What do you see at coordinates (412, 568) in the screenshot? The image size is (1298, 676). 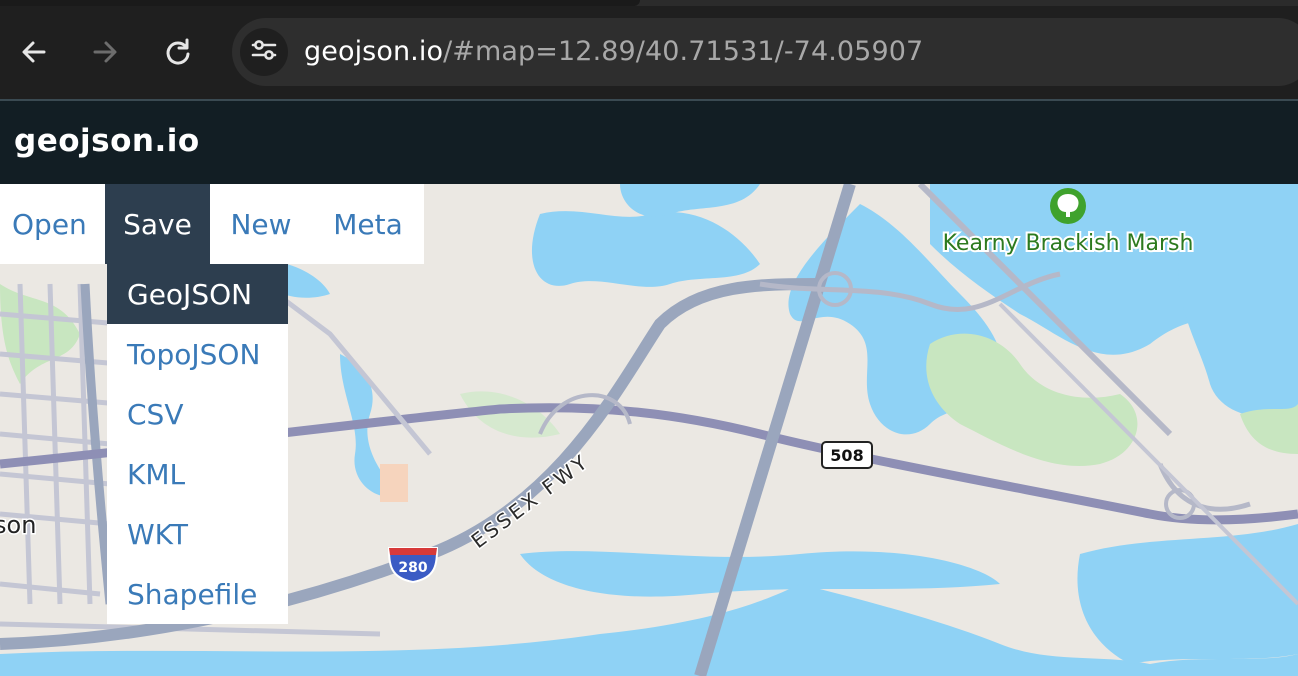 I see `interstate-280-label: 280` at bounding box center [412, 568].